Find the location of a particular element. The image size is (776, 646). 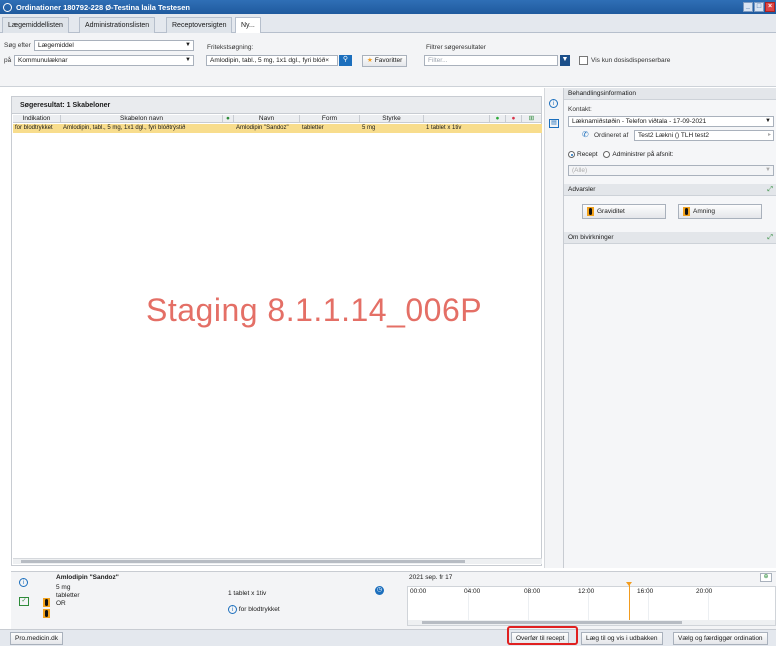

col-form: Form is located at coordinates (330, 119).